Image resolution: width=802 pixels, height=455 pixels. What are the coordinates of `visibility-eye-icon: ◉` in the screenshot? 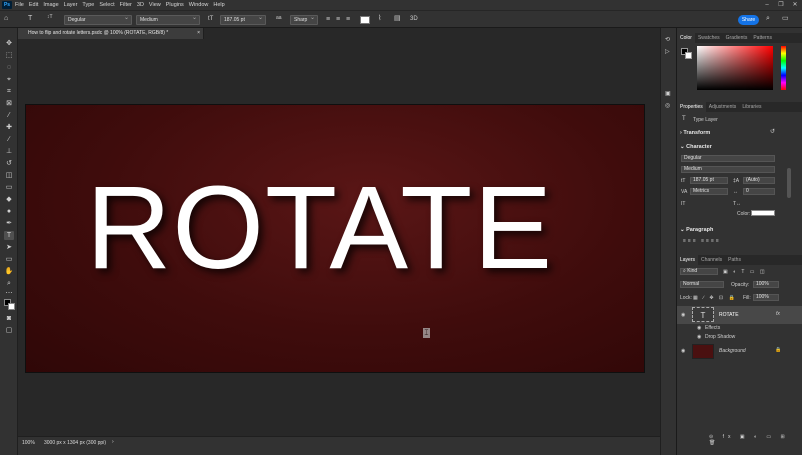 It's located at (683, 315).